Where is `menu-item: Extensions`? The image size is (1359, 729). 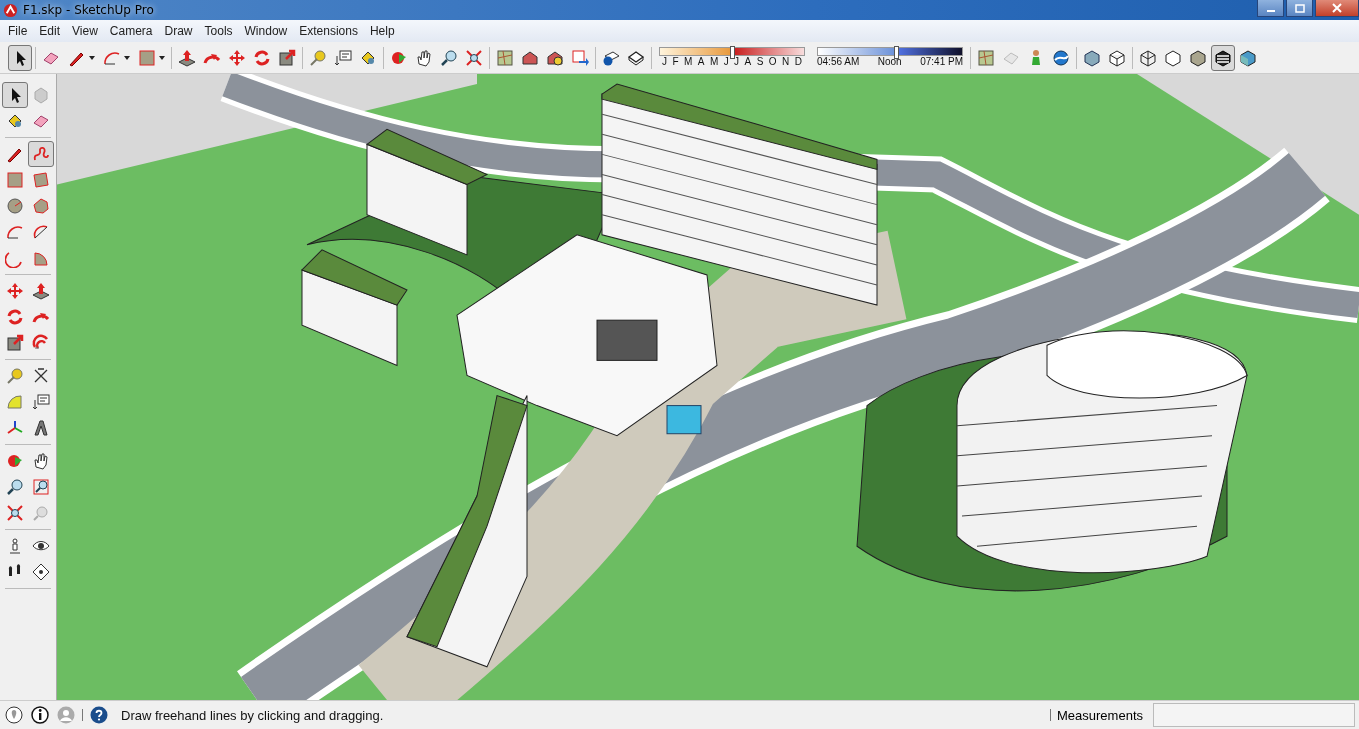 menu-item: Extensions is located at coordinates (328, 31).